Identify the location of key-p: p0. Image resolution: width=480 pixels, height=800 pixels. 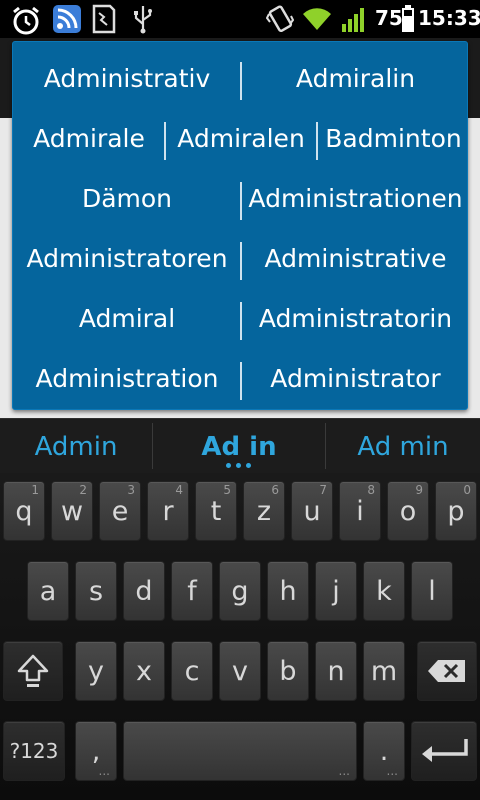
(456, 511).